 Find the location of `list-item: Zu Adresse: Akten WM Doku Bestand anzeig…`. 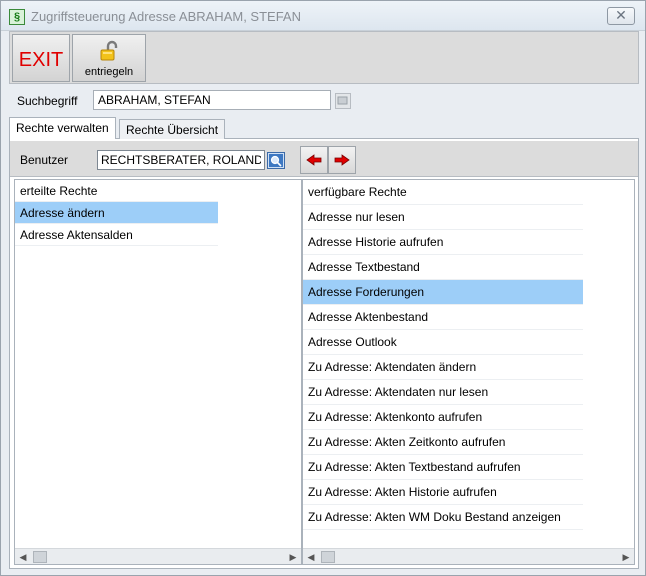

list-item: Zu Adresse: Akten WM Doku Bestand anzeig… is located at coordinates (443, 517).